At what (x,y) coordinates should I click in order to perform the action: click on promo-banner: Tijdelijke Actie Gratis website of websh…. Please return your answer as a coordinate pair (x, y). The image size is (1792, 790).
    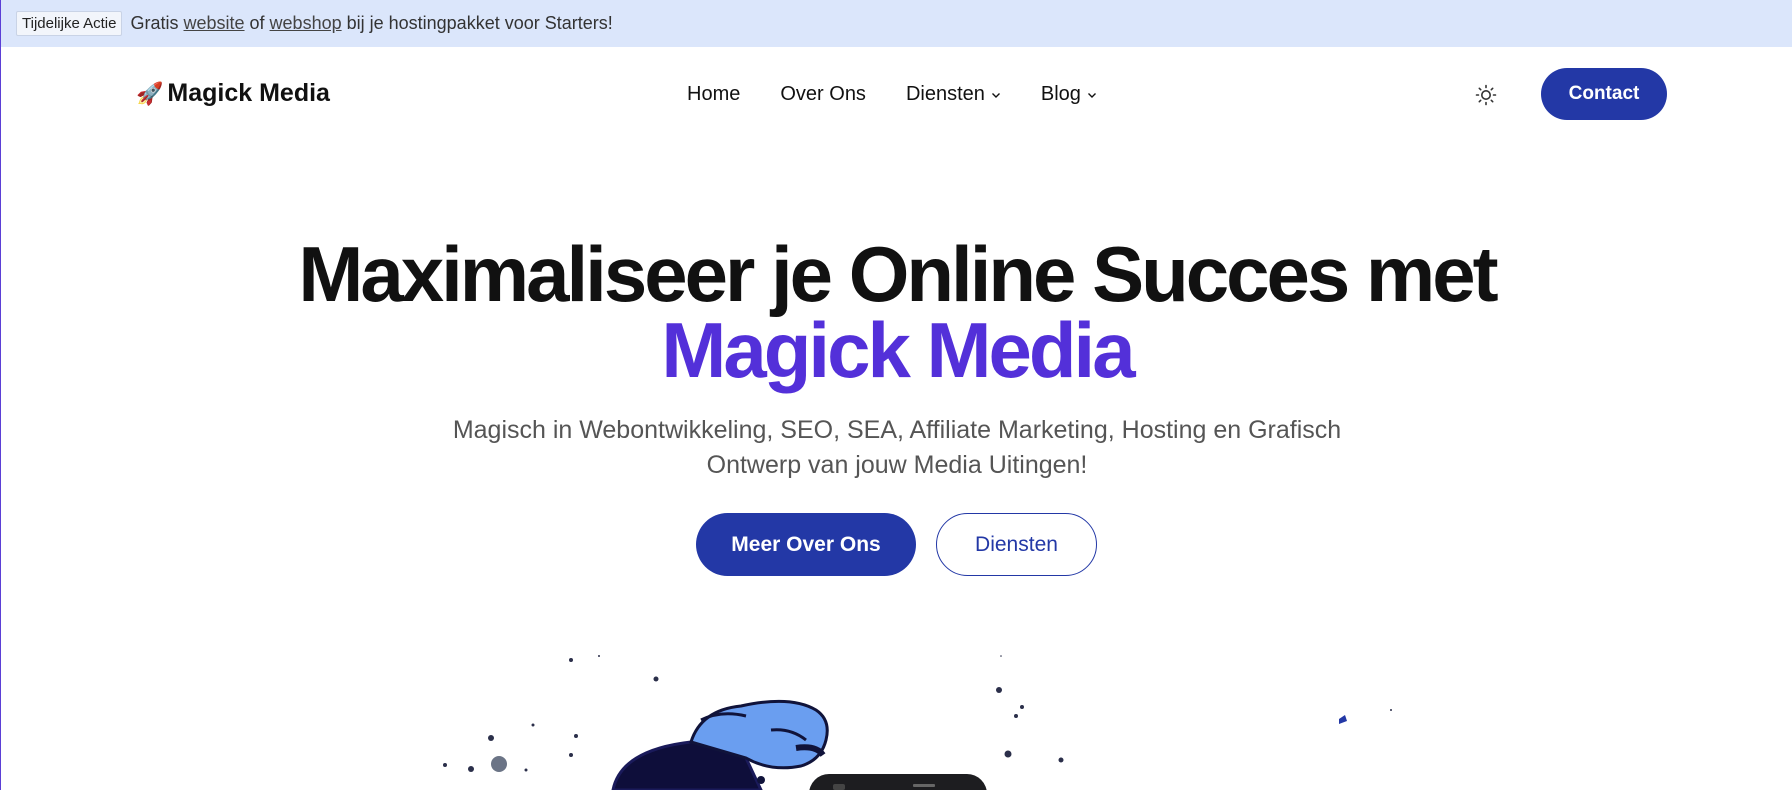
    Looking at the image, I should click on (896, 23).